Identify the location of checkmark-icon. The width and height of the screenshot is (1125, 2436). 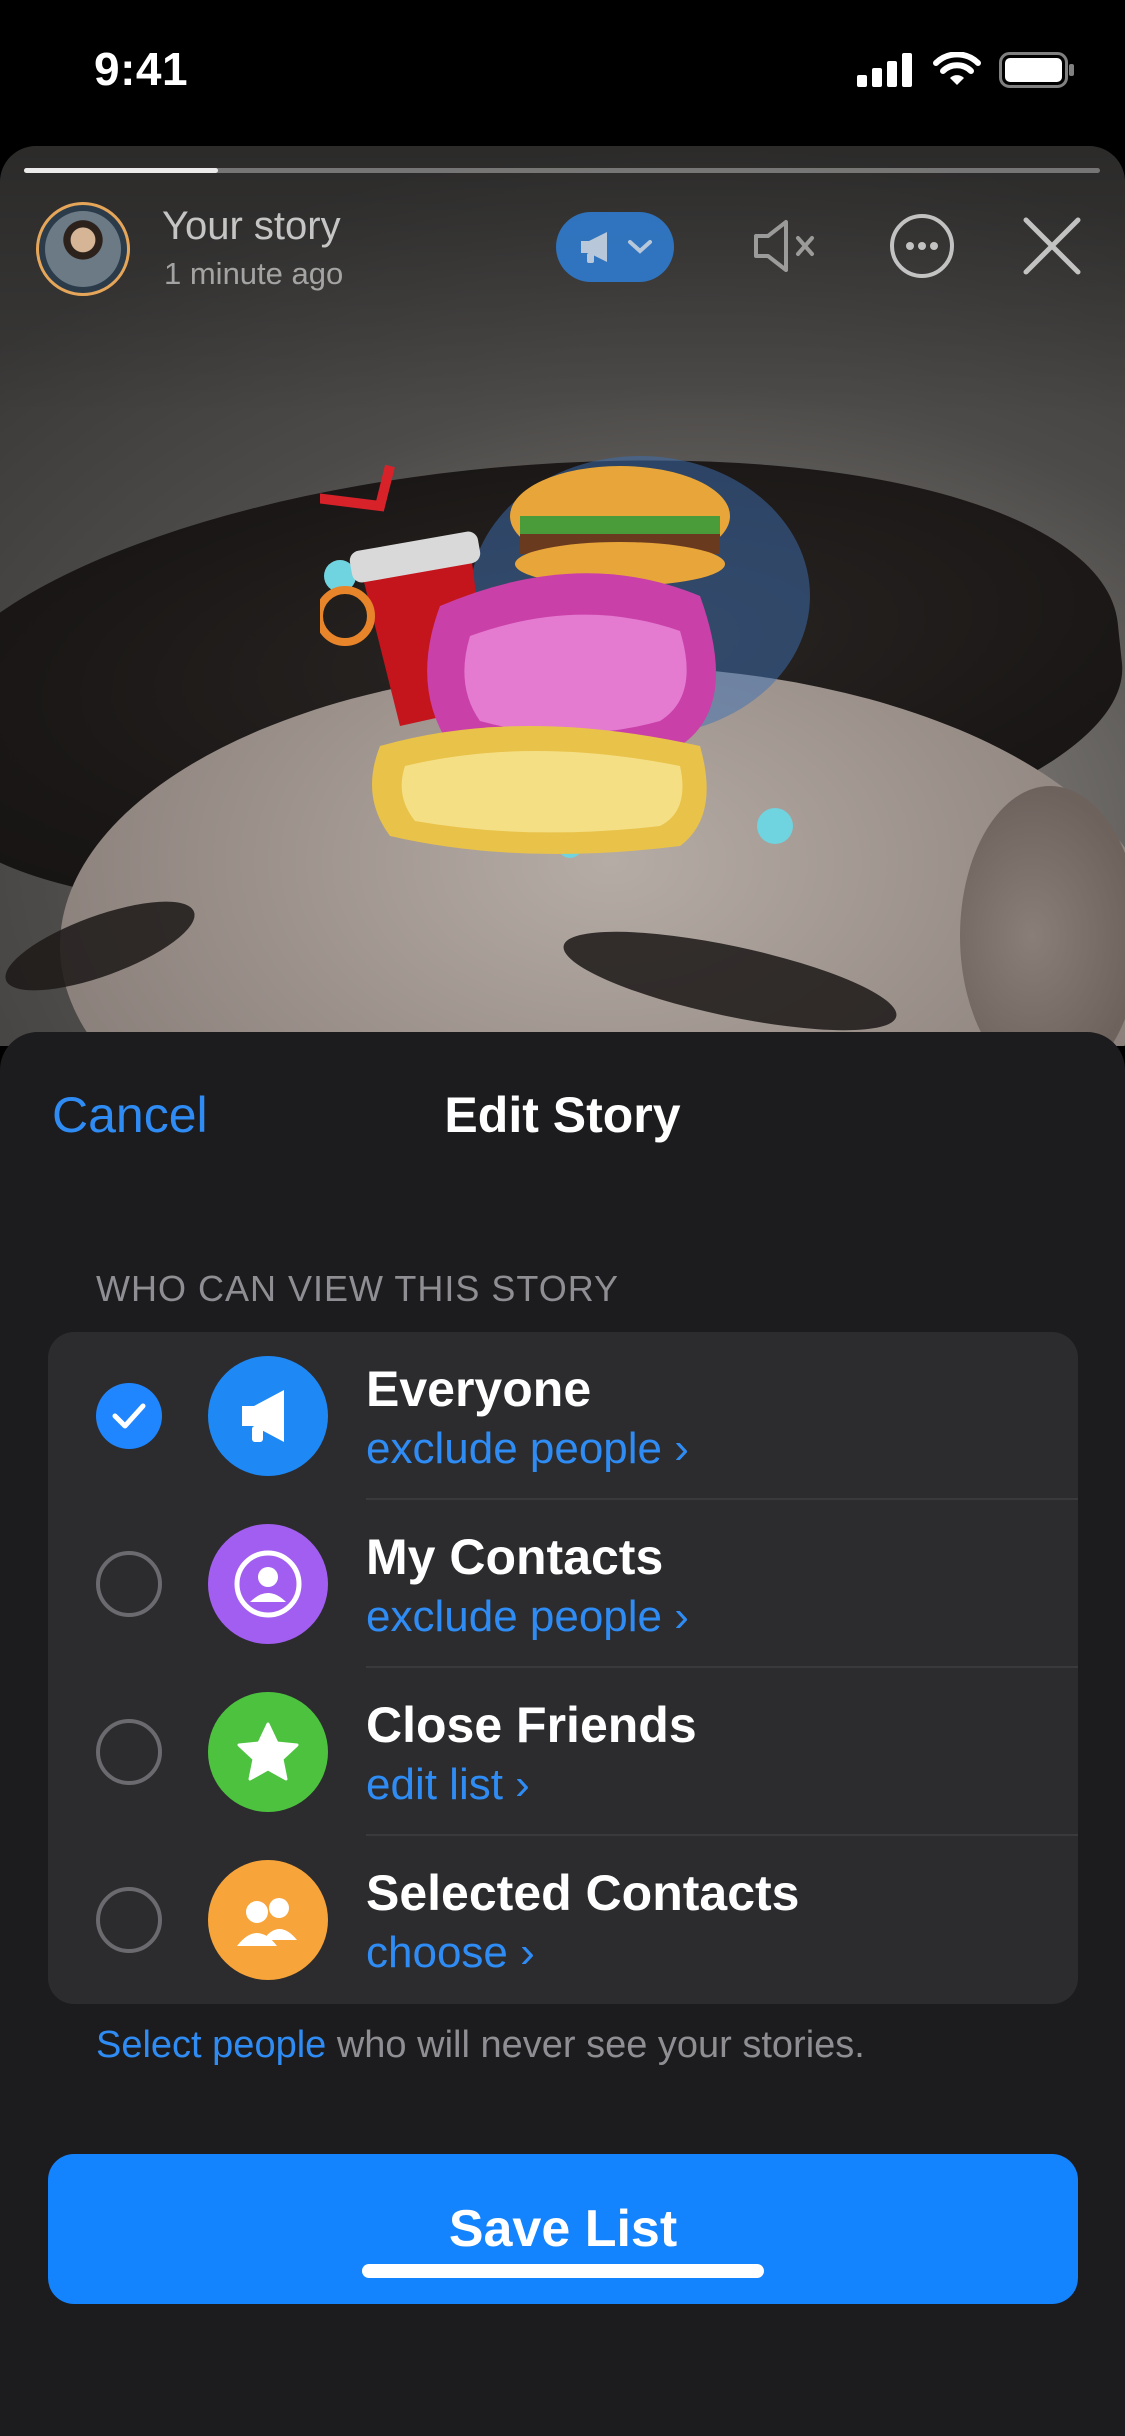
(129, 1416).